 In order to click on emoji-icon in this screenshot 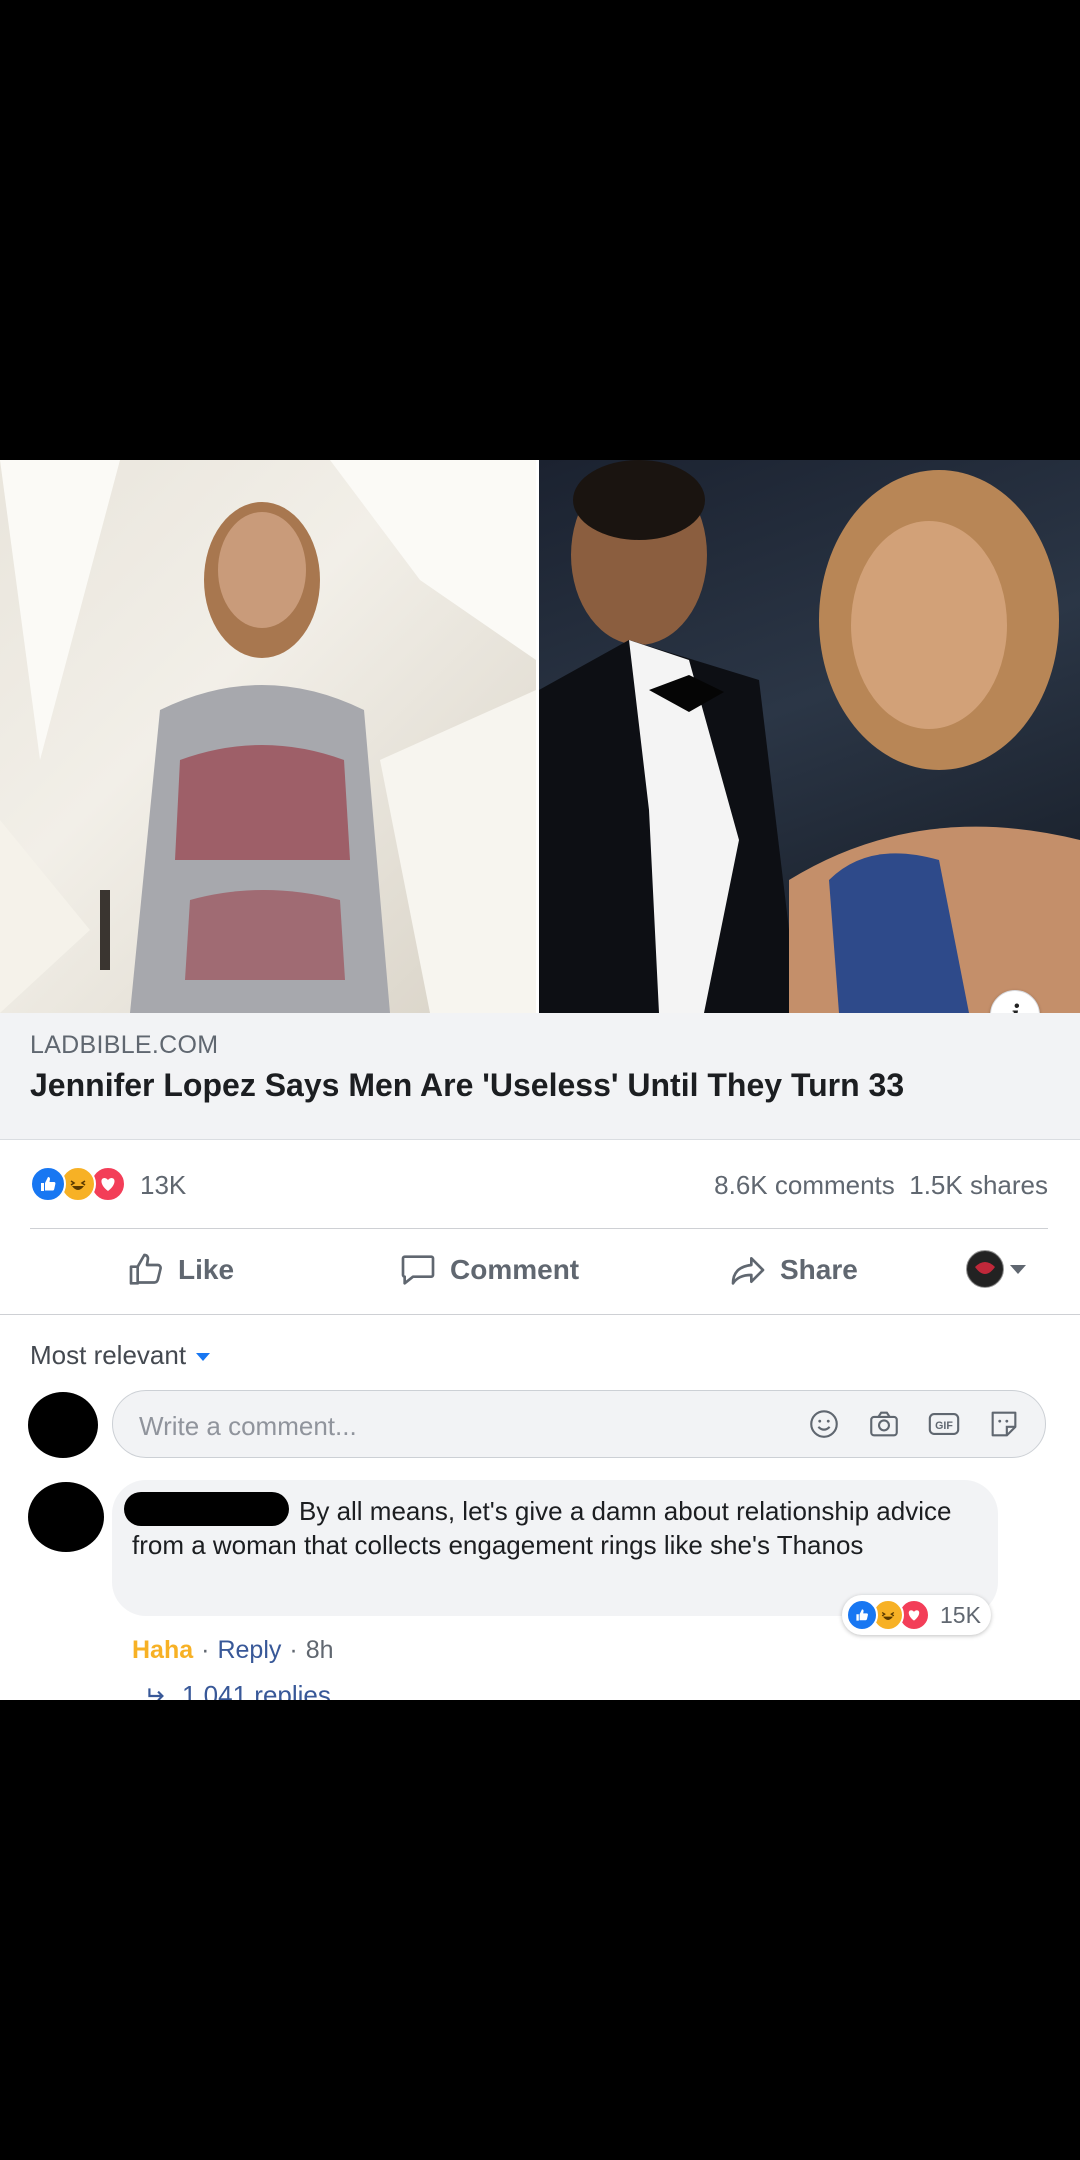, I will do `click(824, 1424)`.